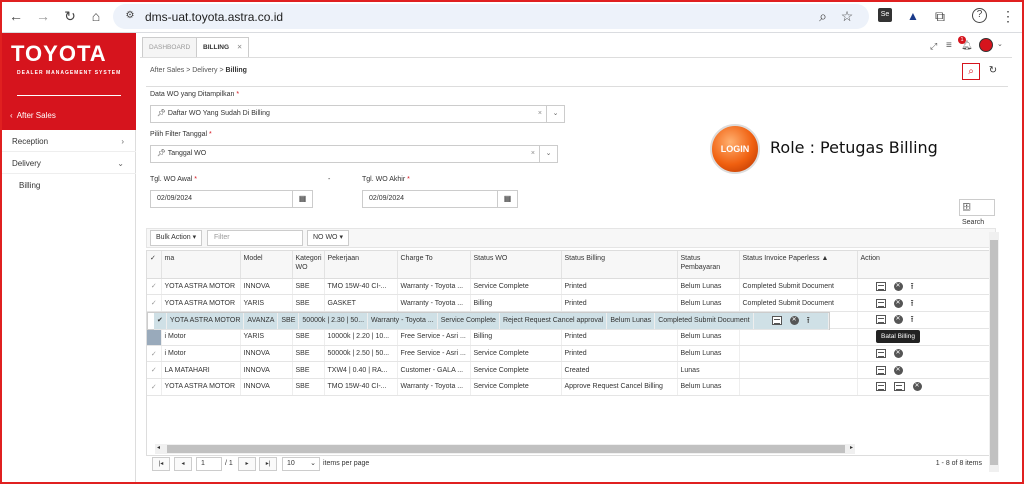  What do you see at coordinates (96, 16) in the screenshot?
I see `home-icon: ⌂` at bounding box center [96, 16].